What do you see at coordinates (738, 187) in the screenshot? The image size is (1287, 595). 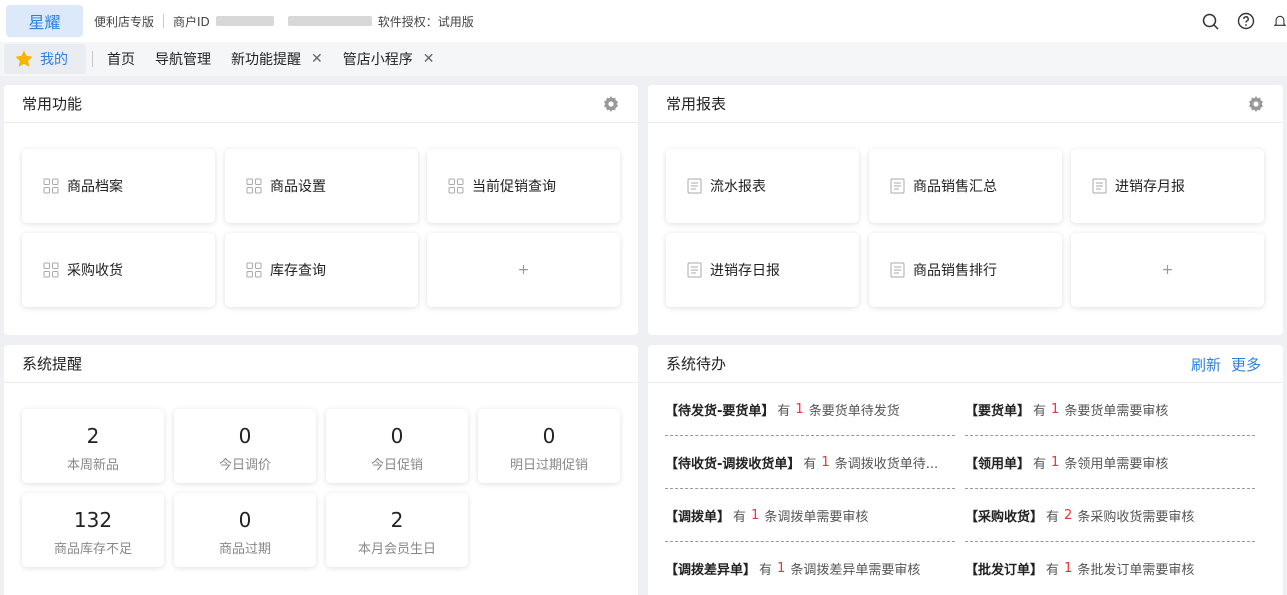 I see `report-label: 流水报表` at bounding box center [738, 187].